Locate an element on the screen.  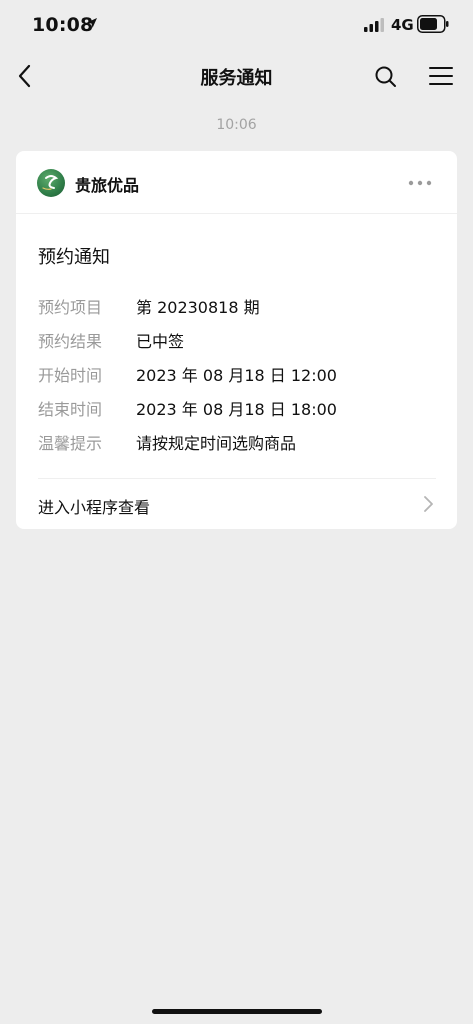
field-value: 2023 年 08 月18 日 12:00 is located at coordinates (236, 375).